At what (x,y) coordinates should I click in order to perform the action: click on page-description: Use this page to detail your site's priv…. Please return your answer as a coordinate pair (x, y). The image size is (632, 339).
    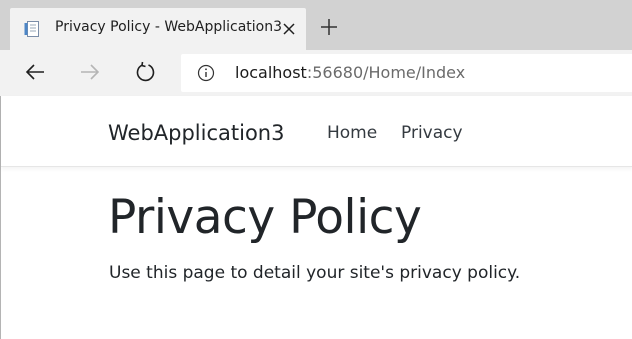
    Looking at the image, I should click on (315, 273).